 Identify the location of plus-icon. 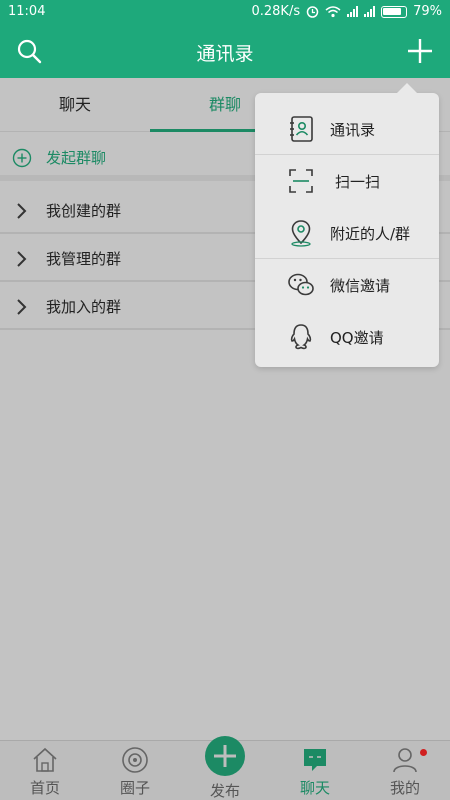
(420, 51).